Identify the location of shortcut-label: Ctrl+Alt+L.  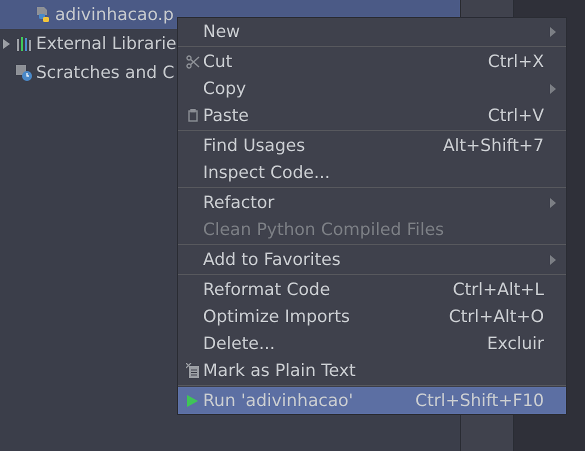
(498, 290).